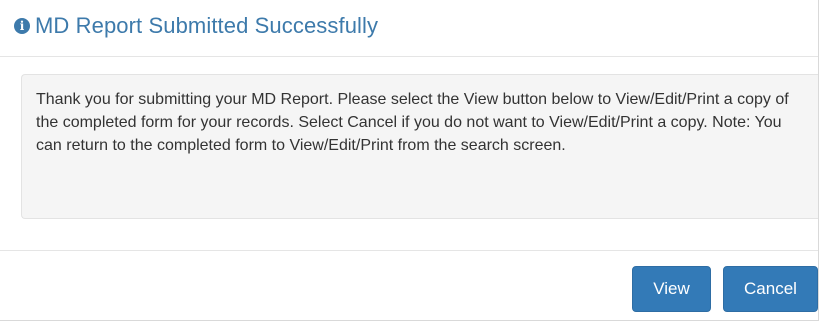 The height and width of the screenshot is (322, 820). Describe the element at coordinates (770, 289) in the screenshot. I see `cancel-button: Cancel` at that location.